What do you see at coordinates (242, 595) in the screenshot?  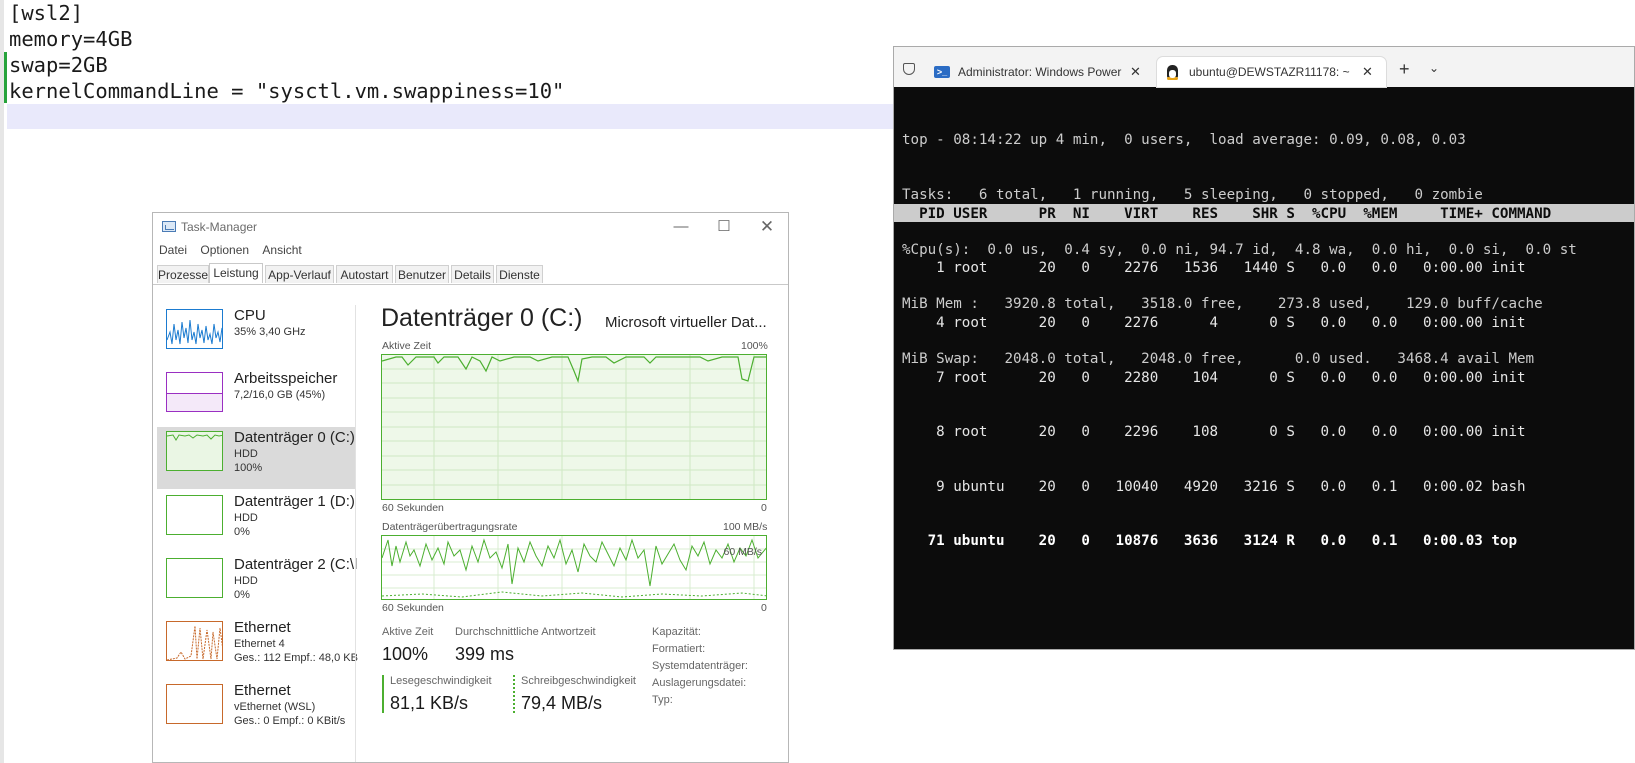 I see `sidebar-sub2: 0%` at bounding box center [242, 595].